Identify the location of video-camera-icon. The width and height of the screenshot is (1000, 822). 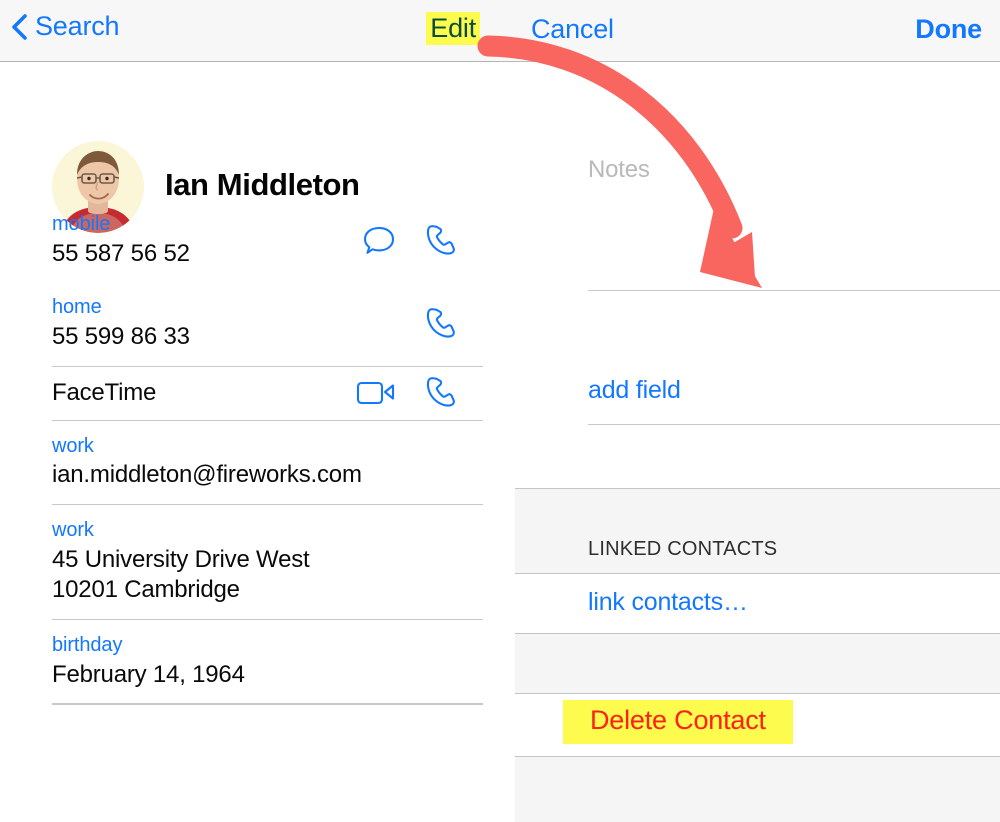
(376, 393).